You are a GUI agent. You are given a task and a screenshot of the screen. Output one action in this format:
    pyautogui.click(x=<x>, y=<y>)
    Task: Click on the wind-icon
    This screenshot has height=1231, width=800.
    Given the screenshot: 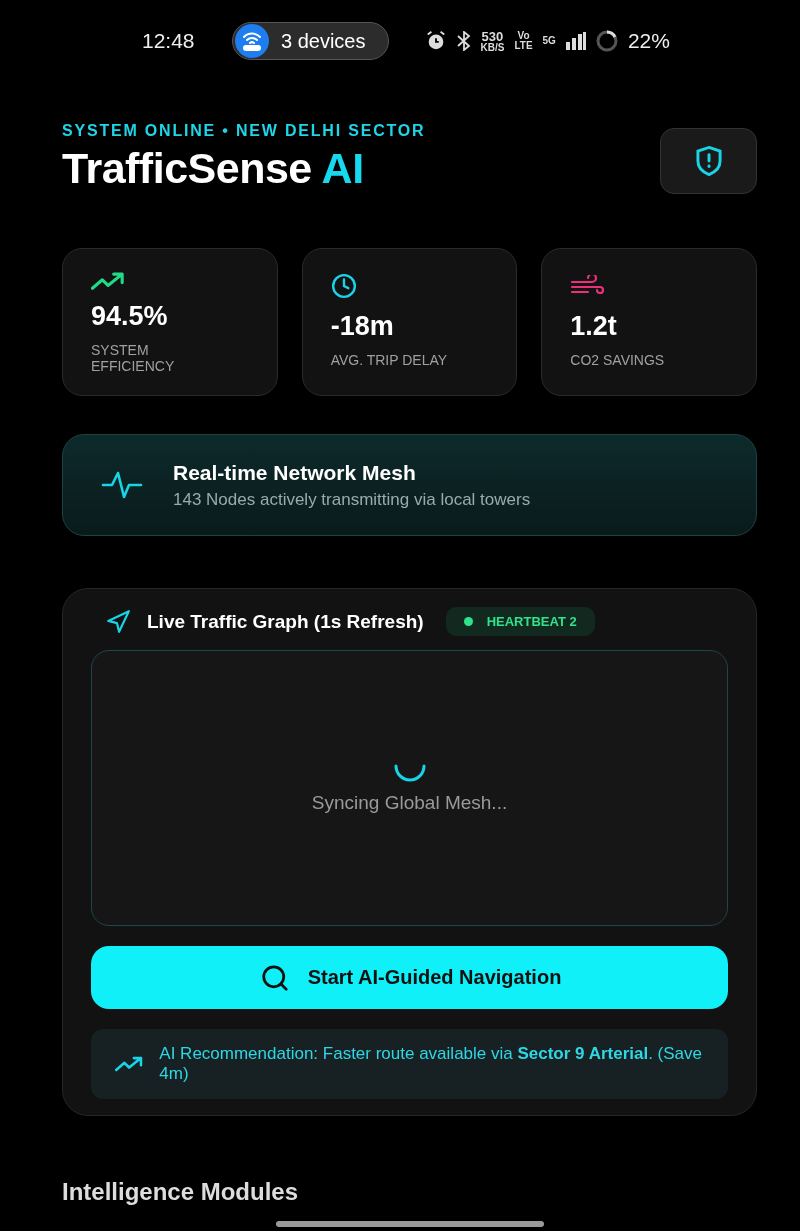 What is the action you would take?
    pyautogui.click(x=587, y=286)
    